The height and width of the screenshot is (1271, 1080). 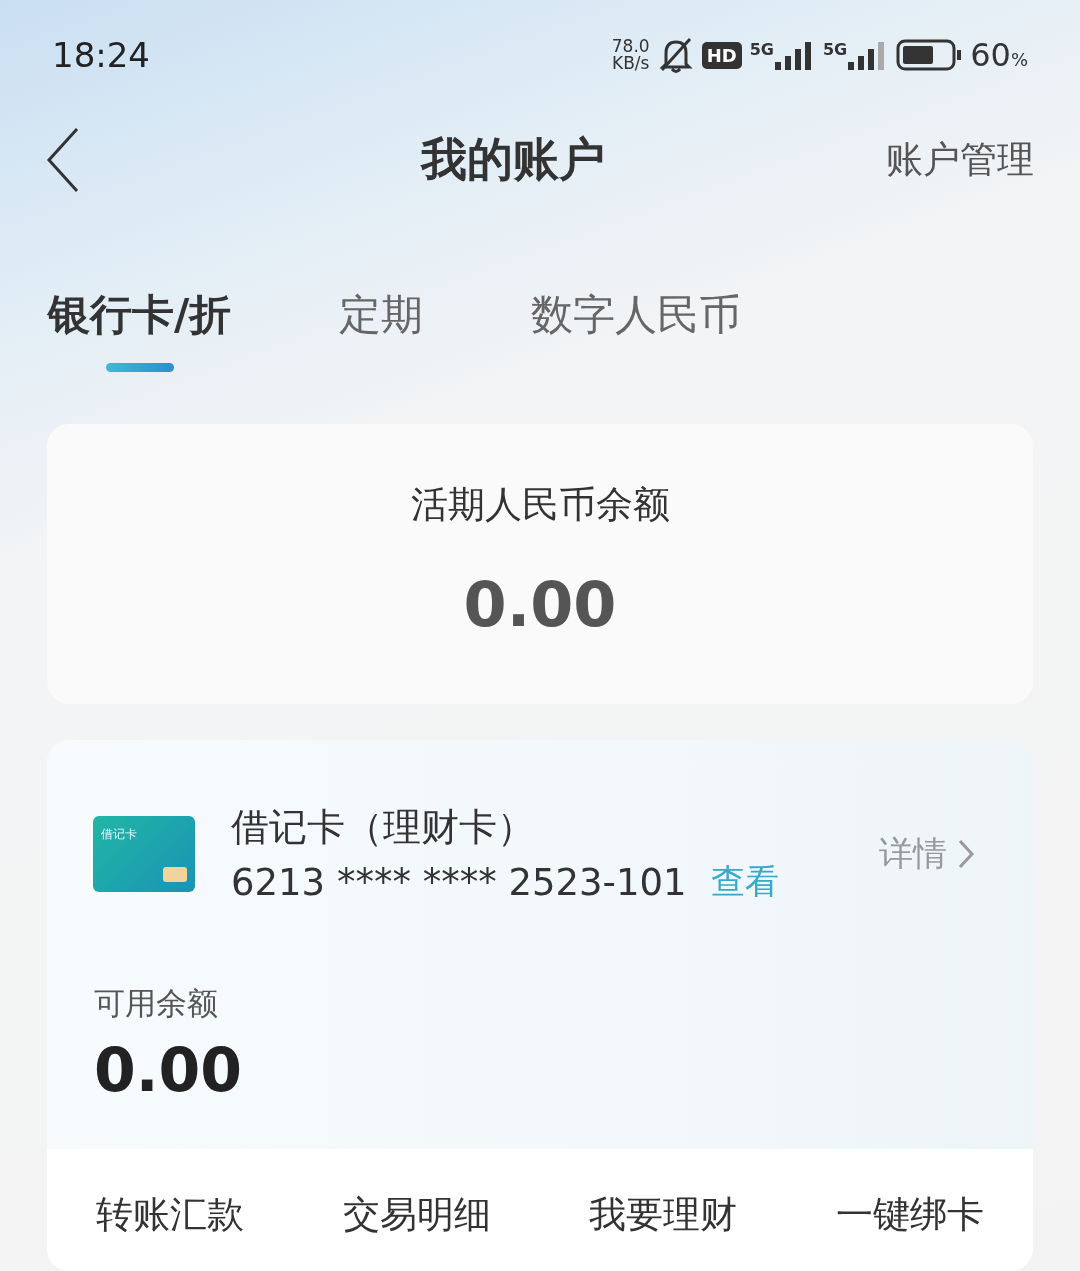 What do you see at coordinates (929, 55) in the screenshot?
I see `battery-icon` at bounding box center [929, 55].